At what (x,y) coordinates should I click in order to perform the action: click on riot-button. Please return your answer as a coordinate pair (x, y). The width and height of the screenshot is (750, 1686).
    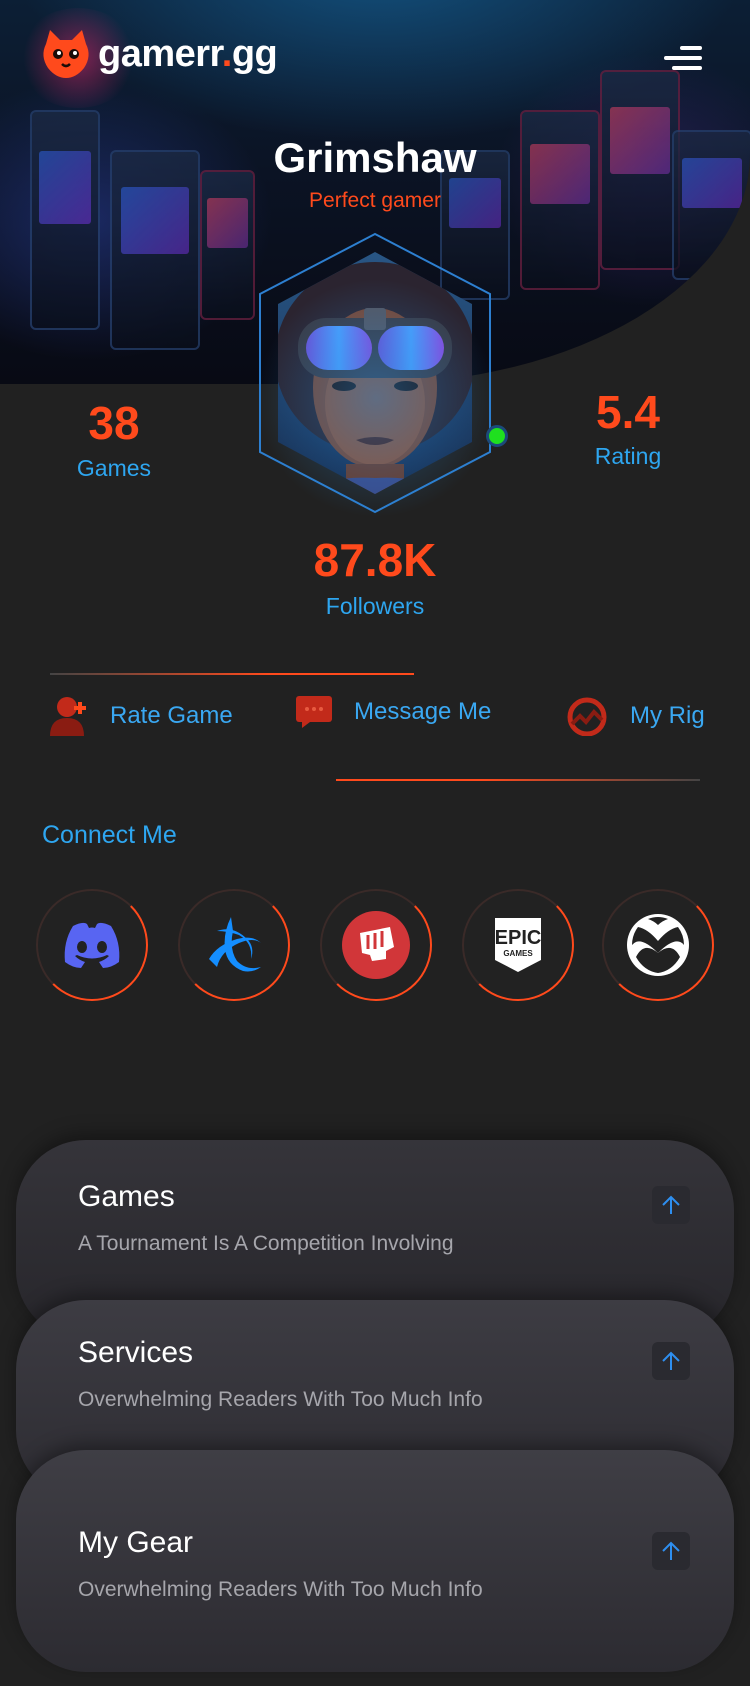
    Looking at the image, I should click on (376, 945).